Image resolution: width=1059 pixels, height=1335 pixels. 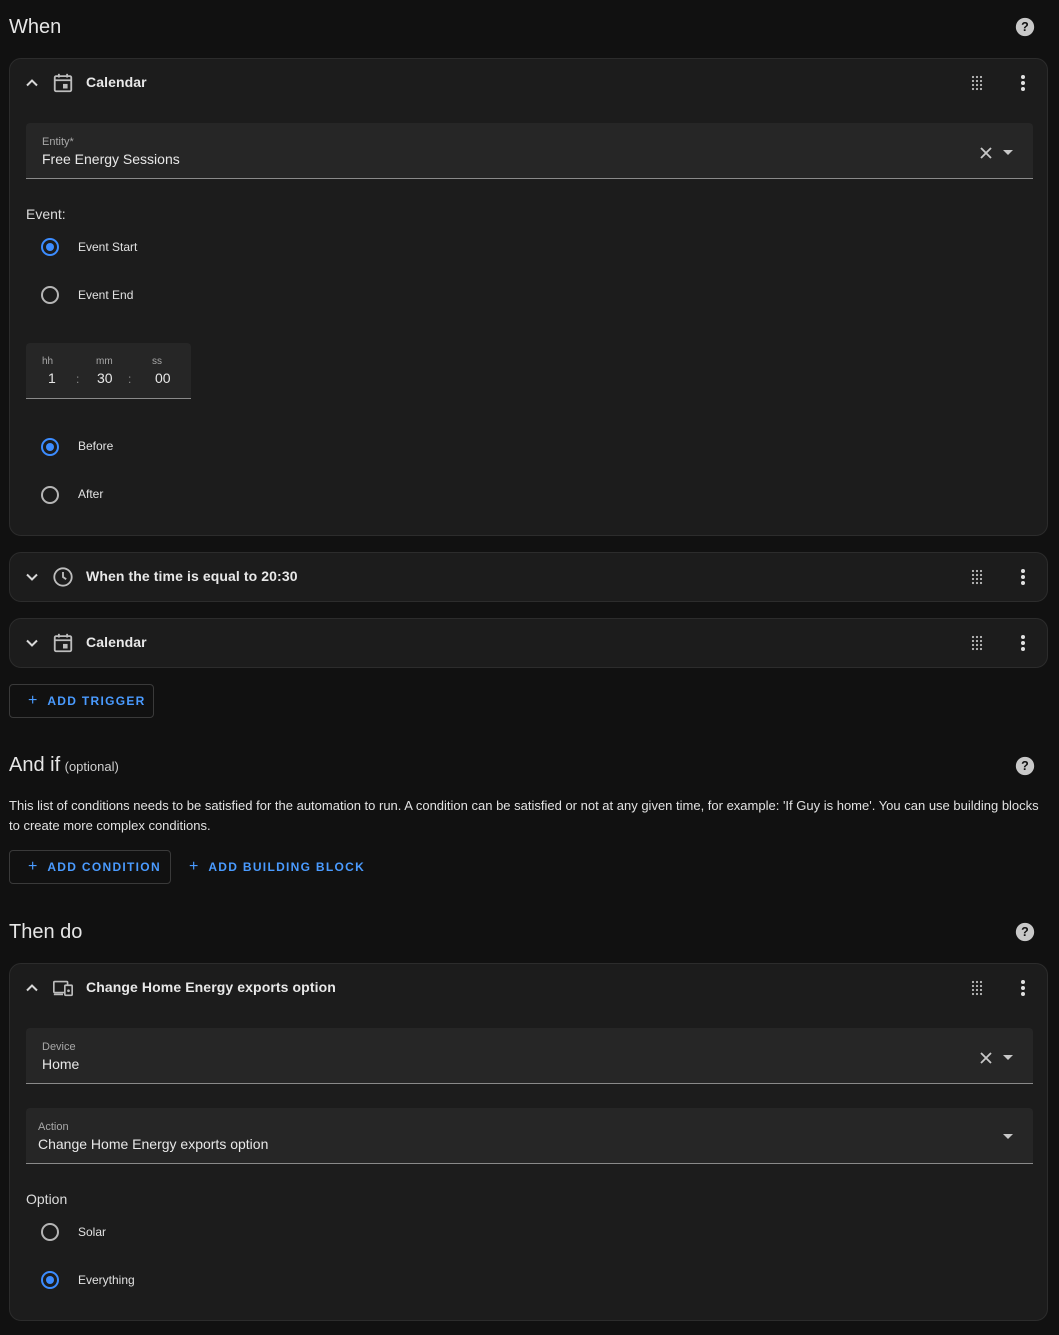 What do you see at coordinates (59, 1047) in the screenshot?
I see `device-field-label: Device` at bounding box center [59, 1047].